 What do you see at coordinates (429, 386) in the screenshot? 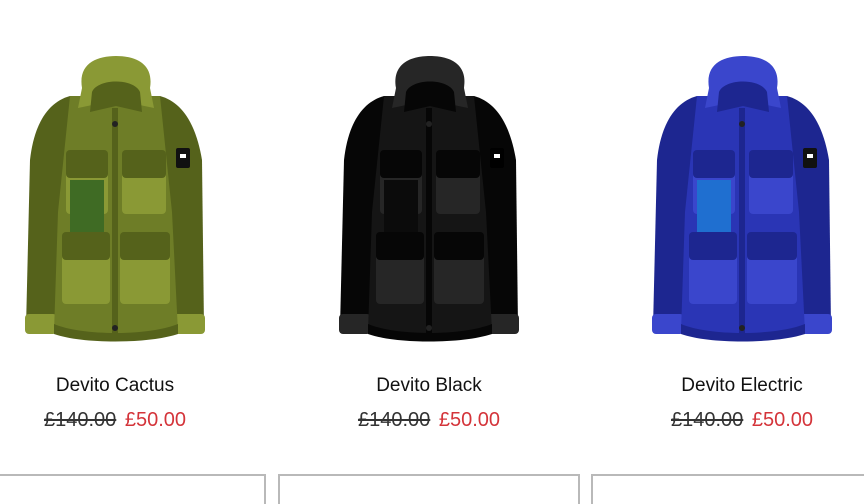
I see `product-name: Devito Black` at bounding box center [429, 386].